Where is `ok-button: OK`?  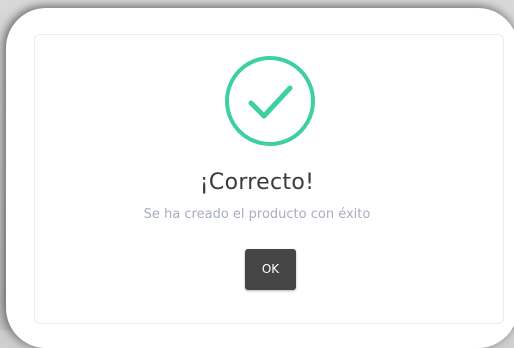 ok-button: OK is located at coordinates (270, 269).